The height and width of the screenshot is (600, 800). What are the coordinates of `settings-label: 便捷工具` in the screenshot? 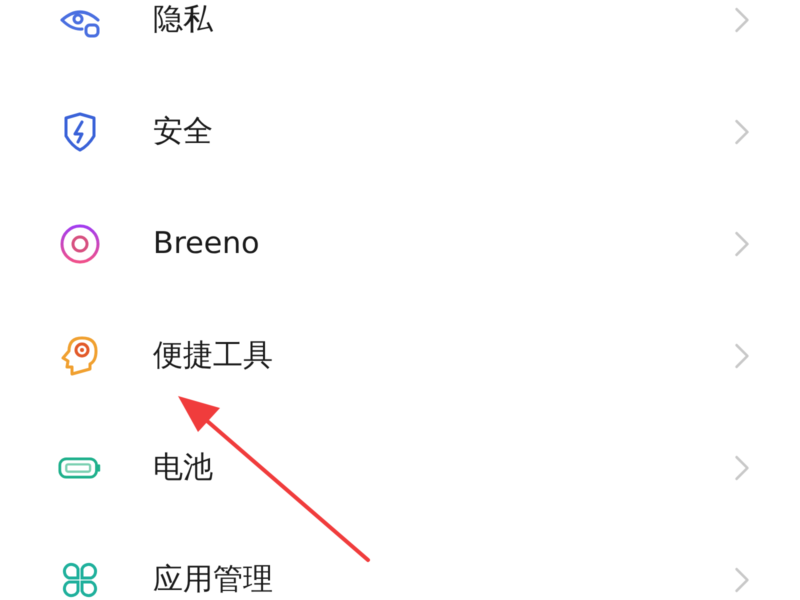 It's located at (213, 356).